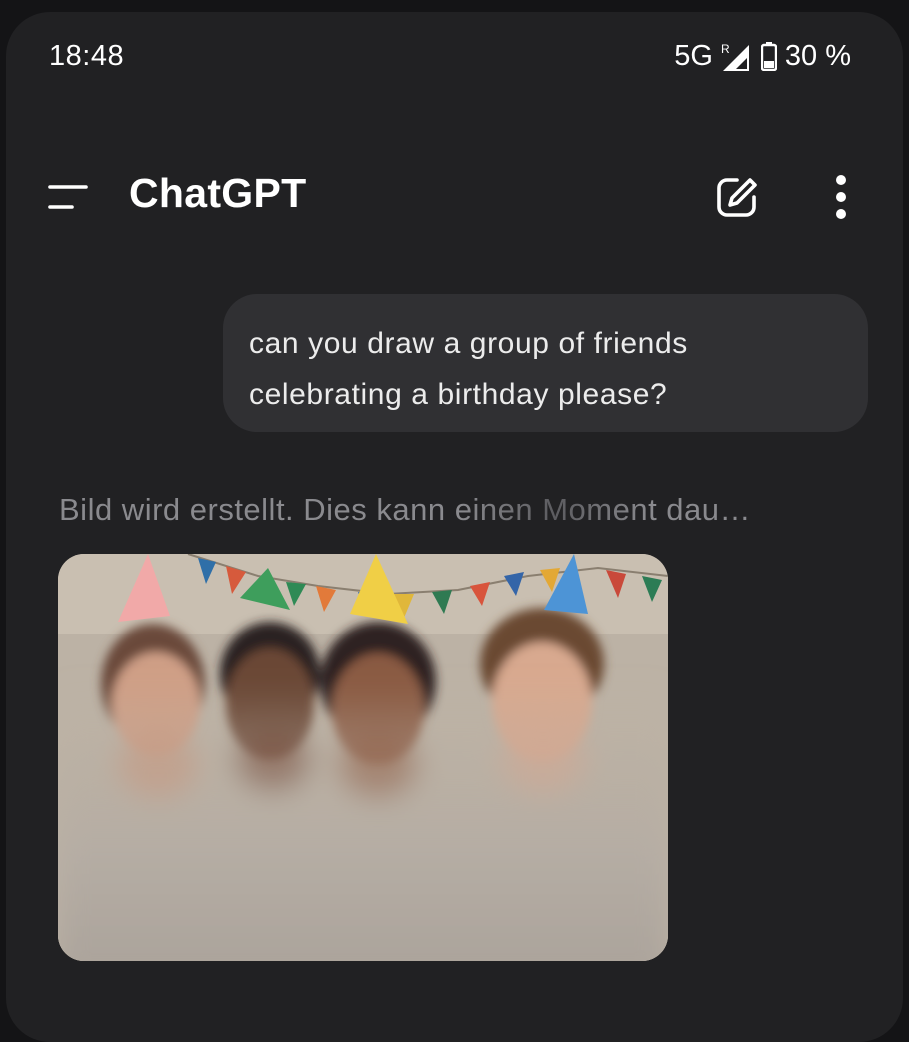  I want to click on roaming-marker: R, so click(725, 49).